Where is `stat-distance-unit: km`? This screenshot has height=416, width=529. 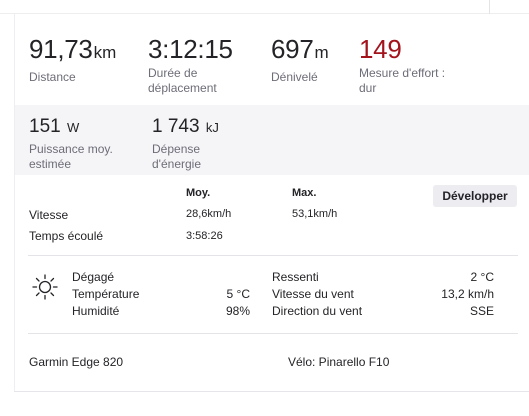
stat-distance-unit: km is located at coordinates (105, 52).